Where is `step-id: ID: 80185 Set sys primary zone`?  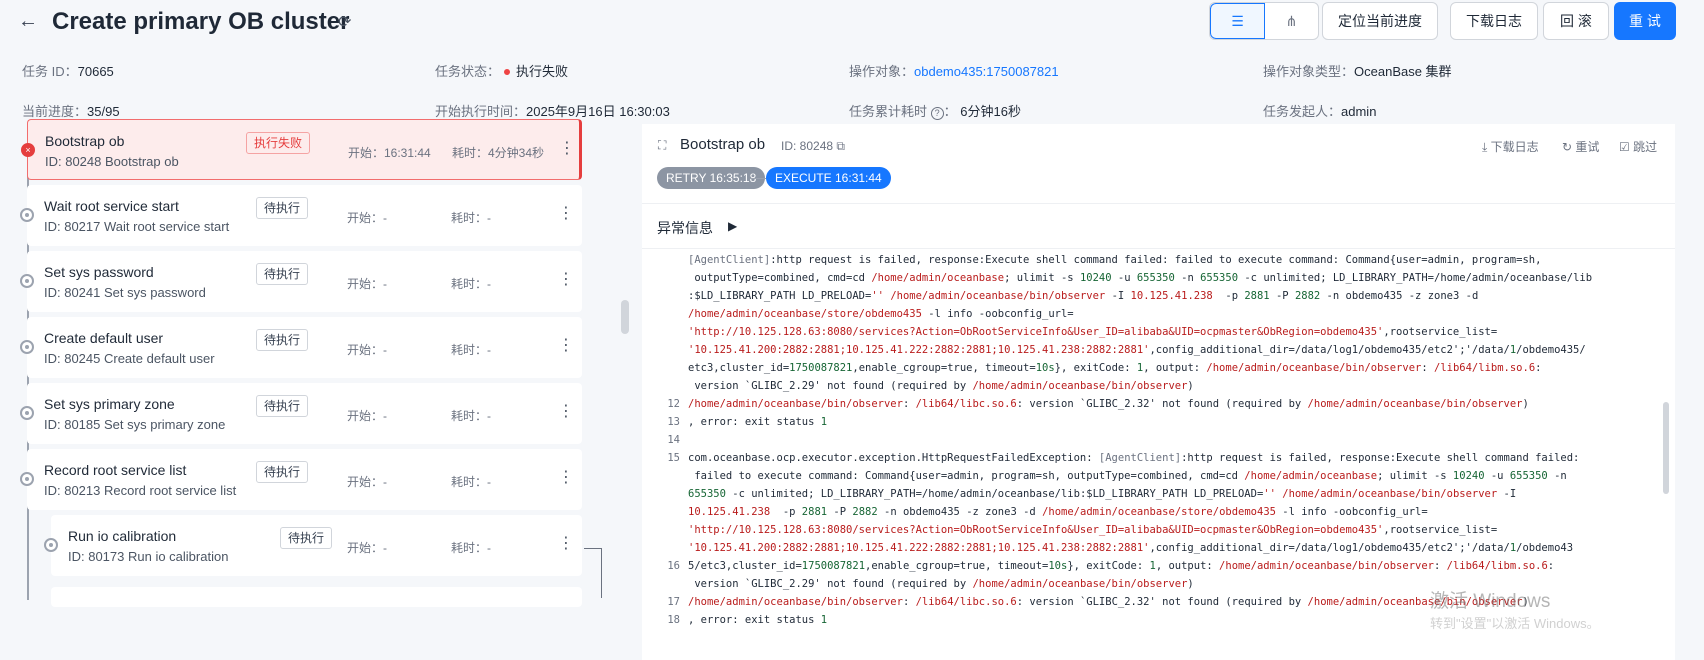 step-id: ID: 80185 Set sys primary zone is located at coordinates (135, 424).